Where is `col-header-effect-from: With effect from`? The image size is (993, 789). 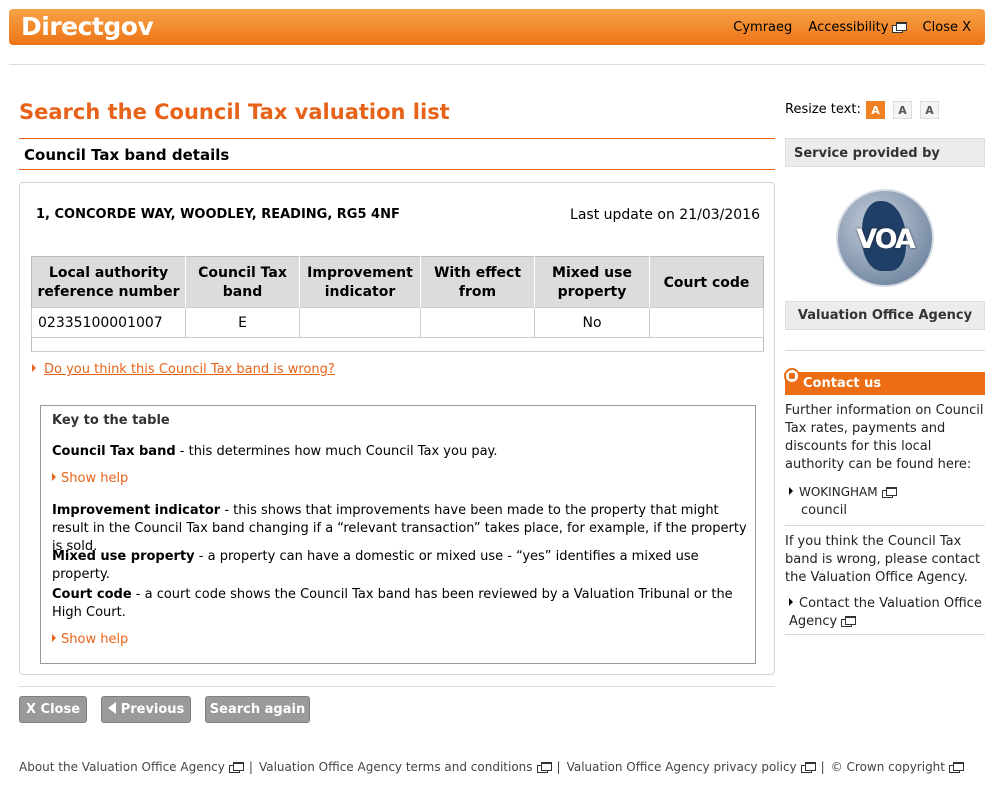 col-header-effect-from: With effect from is located at coordinates (477, 282).